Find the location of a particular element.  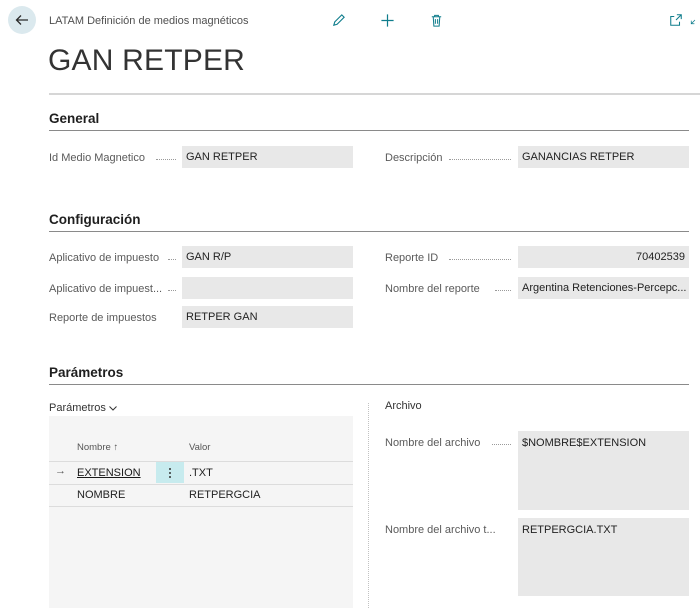

cell-nombre: EXTENSION is located at coordinates (109, 473).